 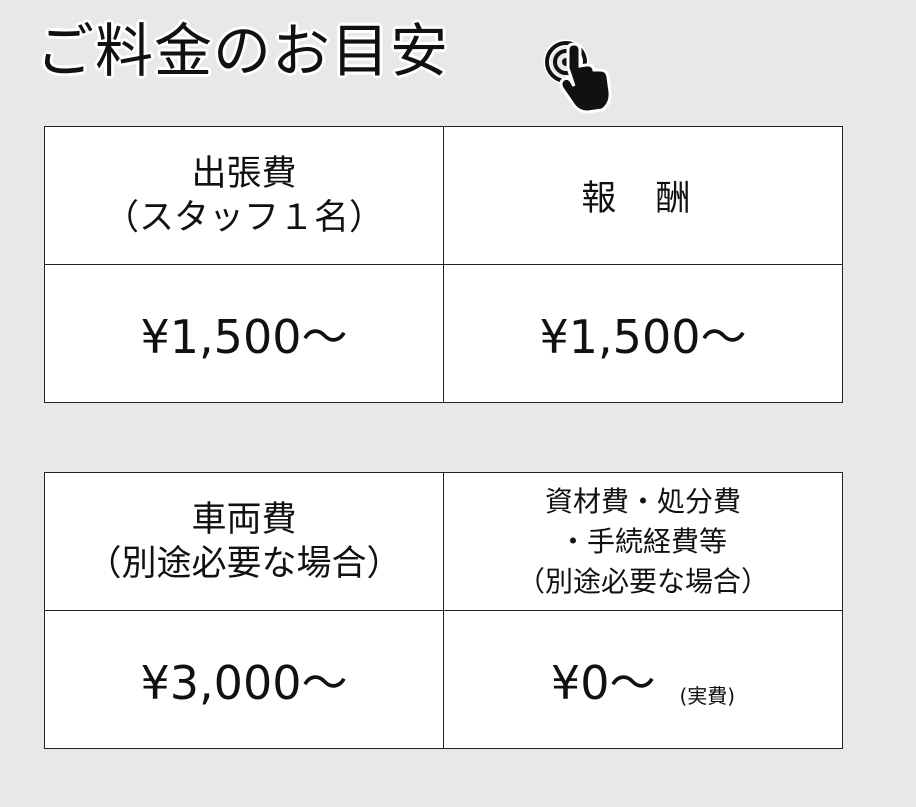 What do you see at coordinates (243, 217) in the screenshot?
I see `travel-fee-sublabel: （スタッフ１名）` at bounding box center [243, 217].